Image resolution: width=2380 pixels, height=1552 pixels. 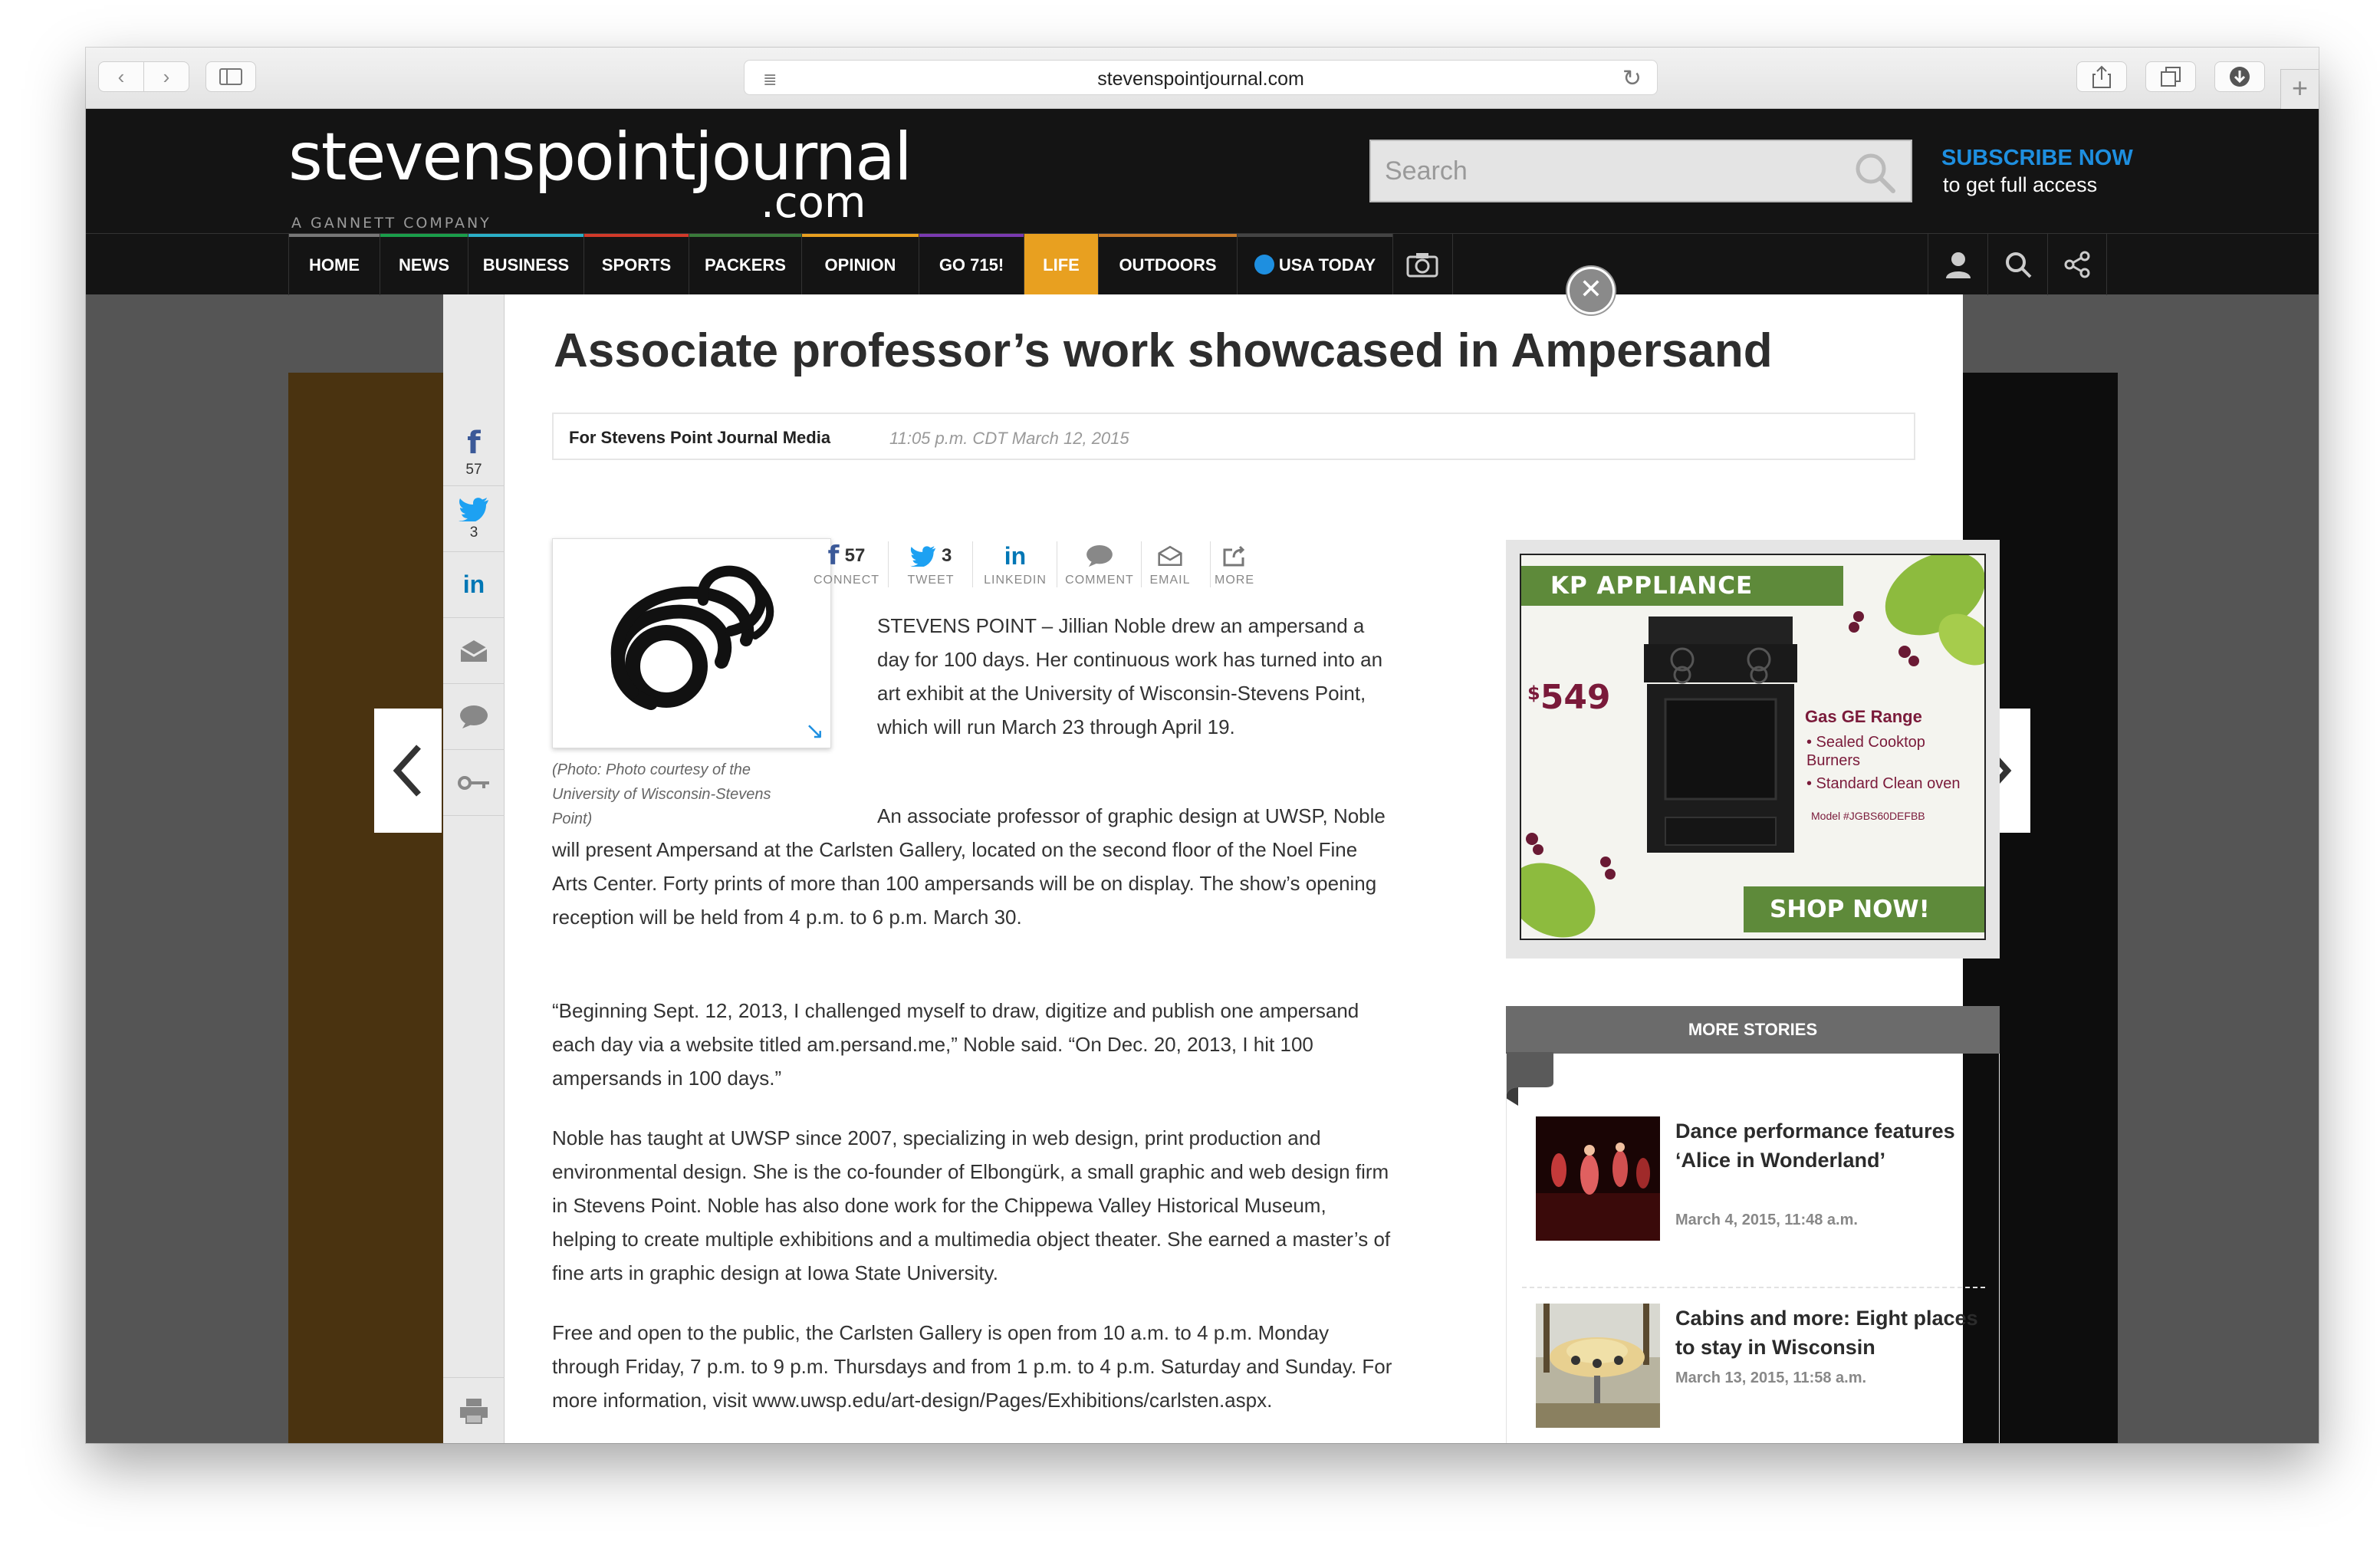 What do you see at coordinates (1868, 816) in the screenshot?
I see `ad-model-number: Model #JGBS60DEFBB` at bounding box center [1868, 816].